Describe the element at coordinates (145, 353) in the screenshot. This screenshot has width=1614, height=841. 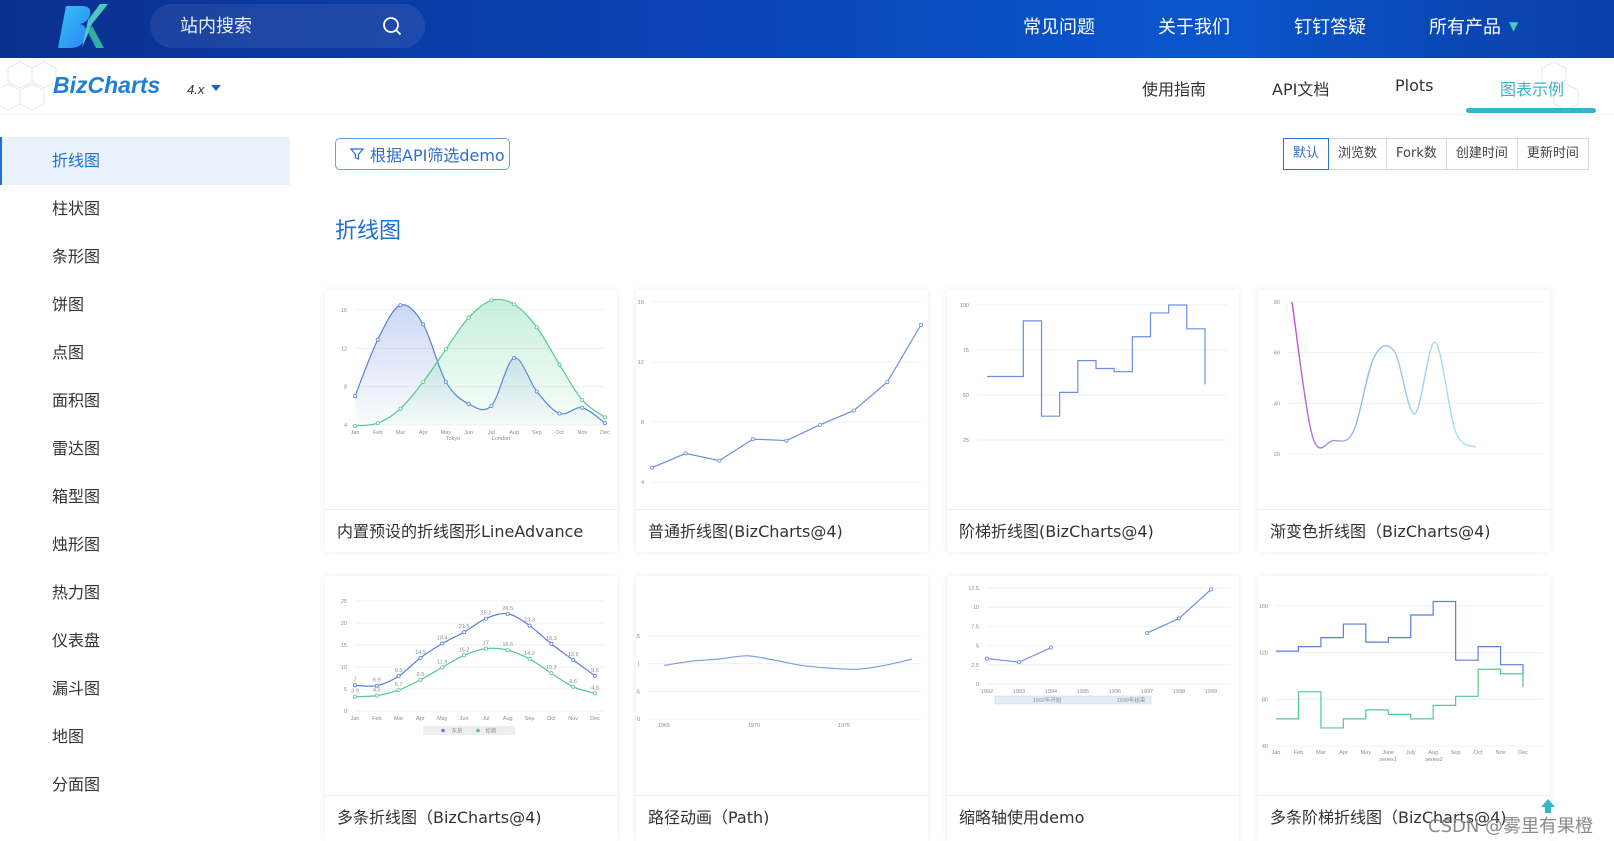
I see `sidebar-item-point: 点图` at that location.